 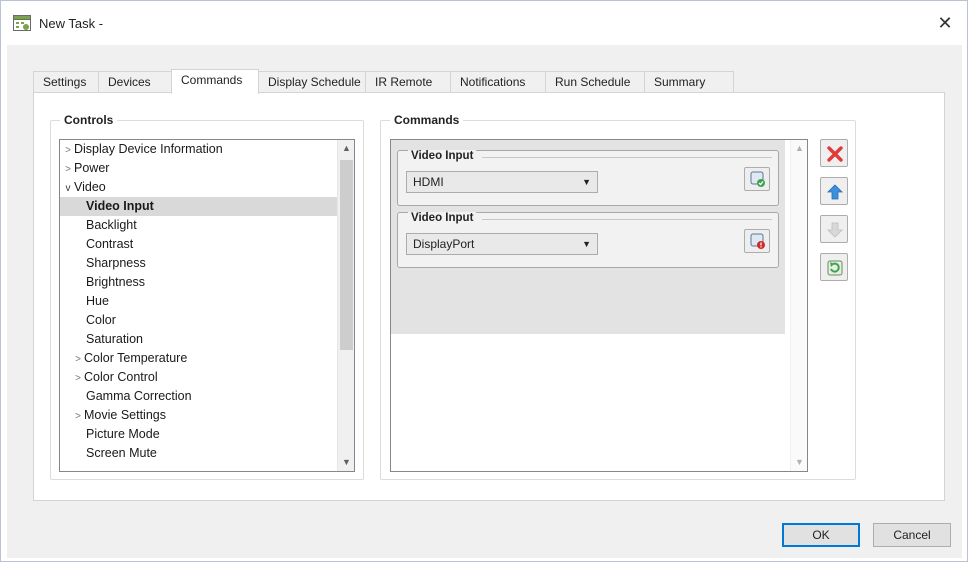 What do you see at coordinates (199, 149) in the screenshot?
I see `tree-item-display-device-information: > Display Device Information` at bounding box center [199, 149].